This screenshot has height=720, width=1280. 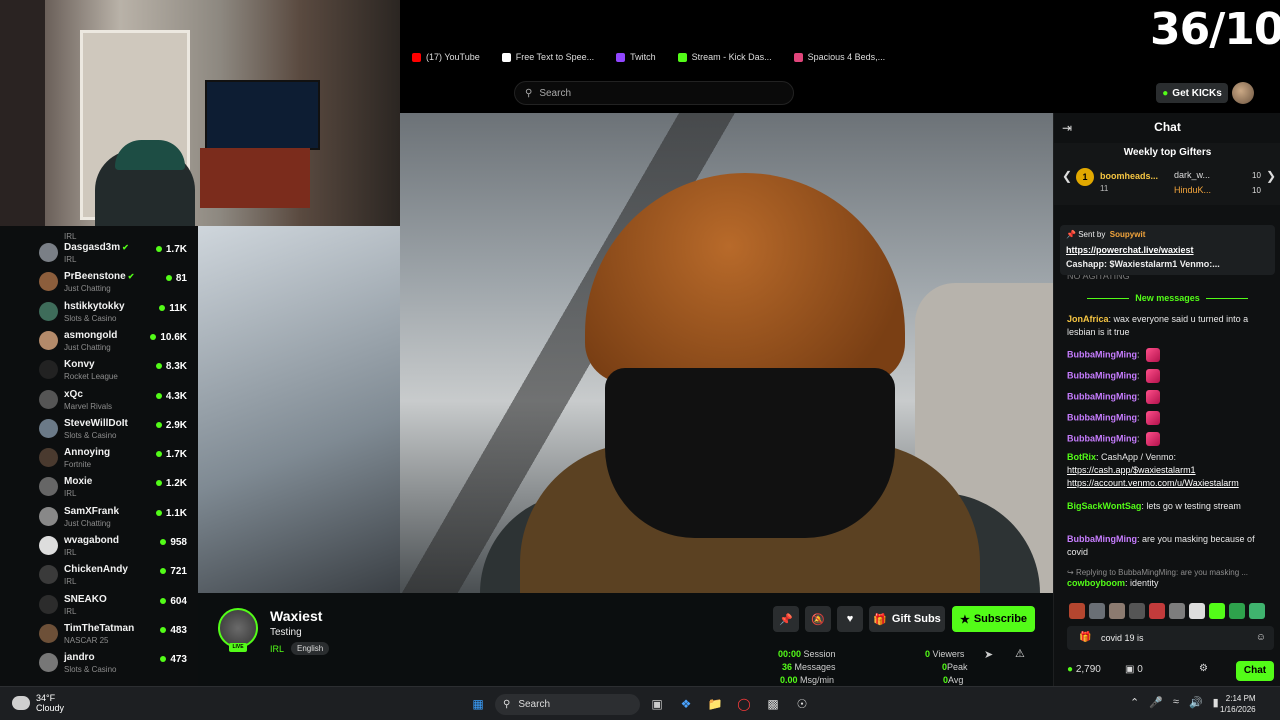 What do you see at coordinates (277, 649) in the screenshot?
I see `stream-category: IRL` at bounding box center [277, 649].